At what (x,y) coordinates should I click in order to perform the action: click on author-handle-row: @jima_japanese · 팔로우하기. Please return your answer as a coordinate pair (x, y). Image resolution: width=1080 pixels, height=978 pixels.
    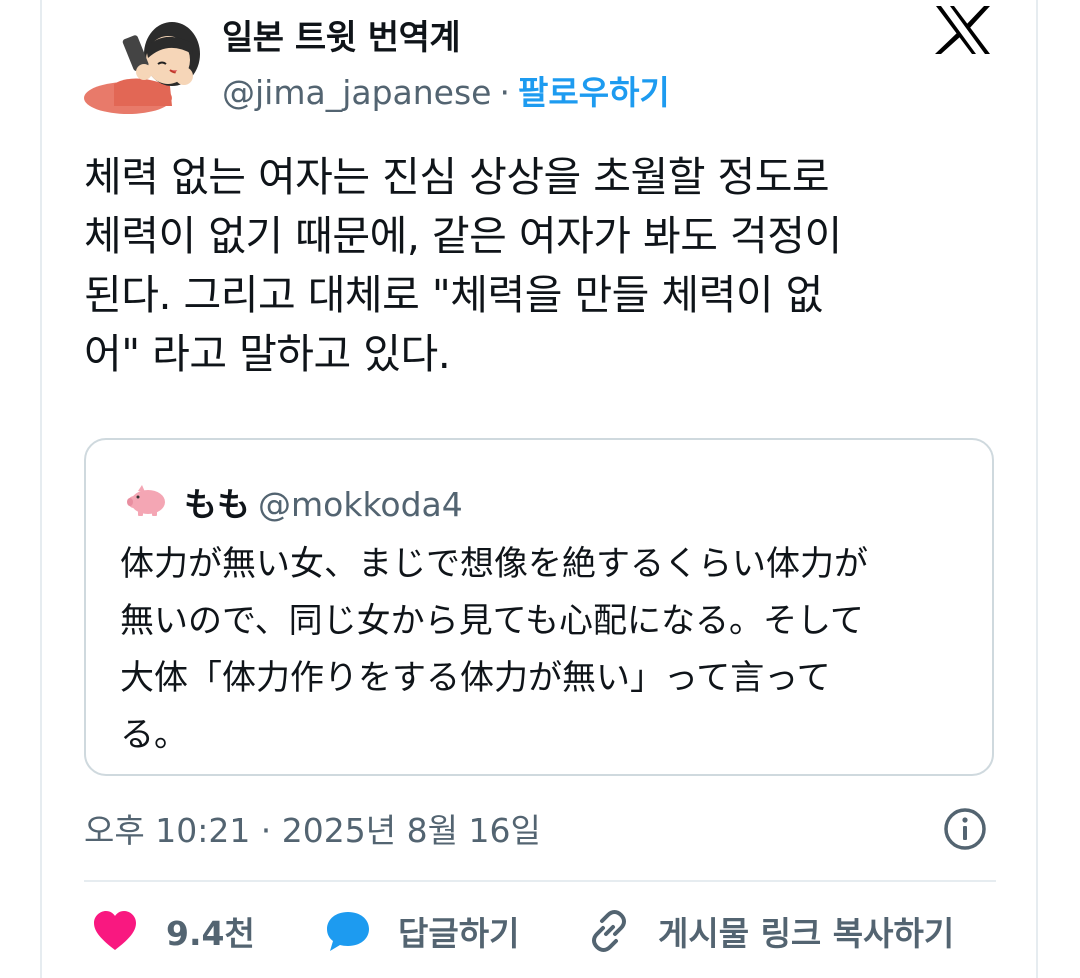
    Looking at the image, I should click on (446, 90).